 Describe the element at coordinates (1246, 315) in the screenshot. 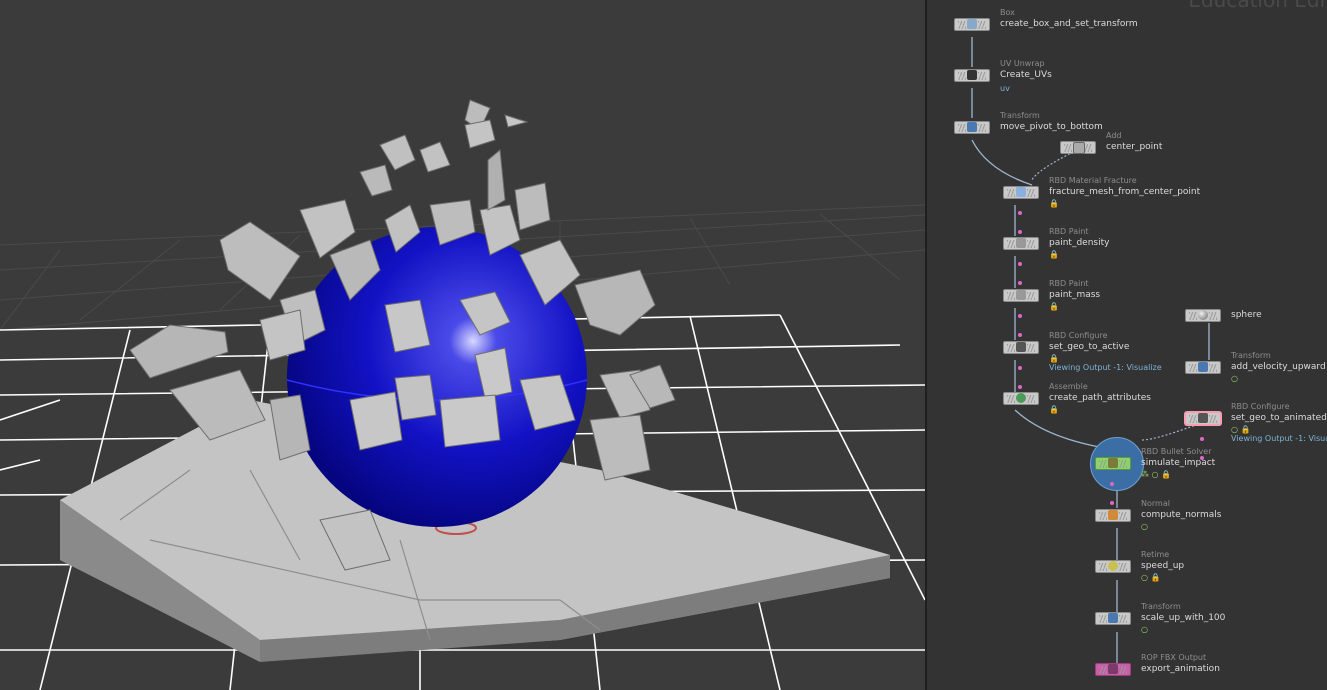

I see `node-name: sphere` at that location.